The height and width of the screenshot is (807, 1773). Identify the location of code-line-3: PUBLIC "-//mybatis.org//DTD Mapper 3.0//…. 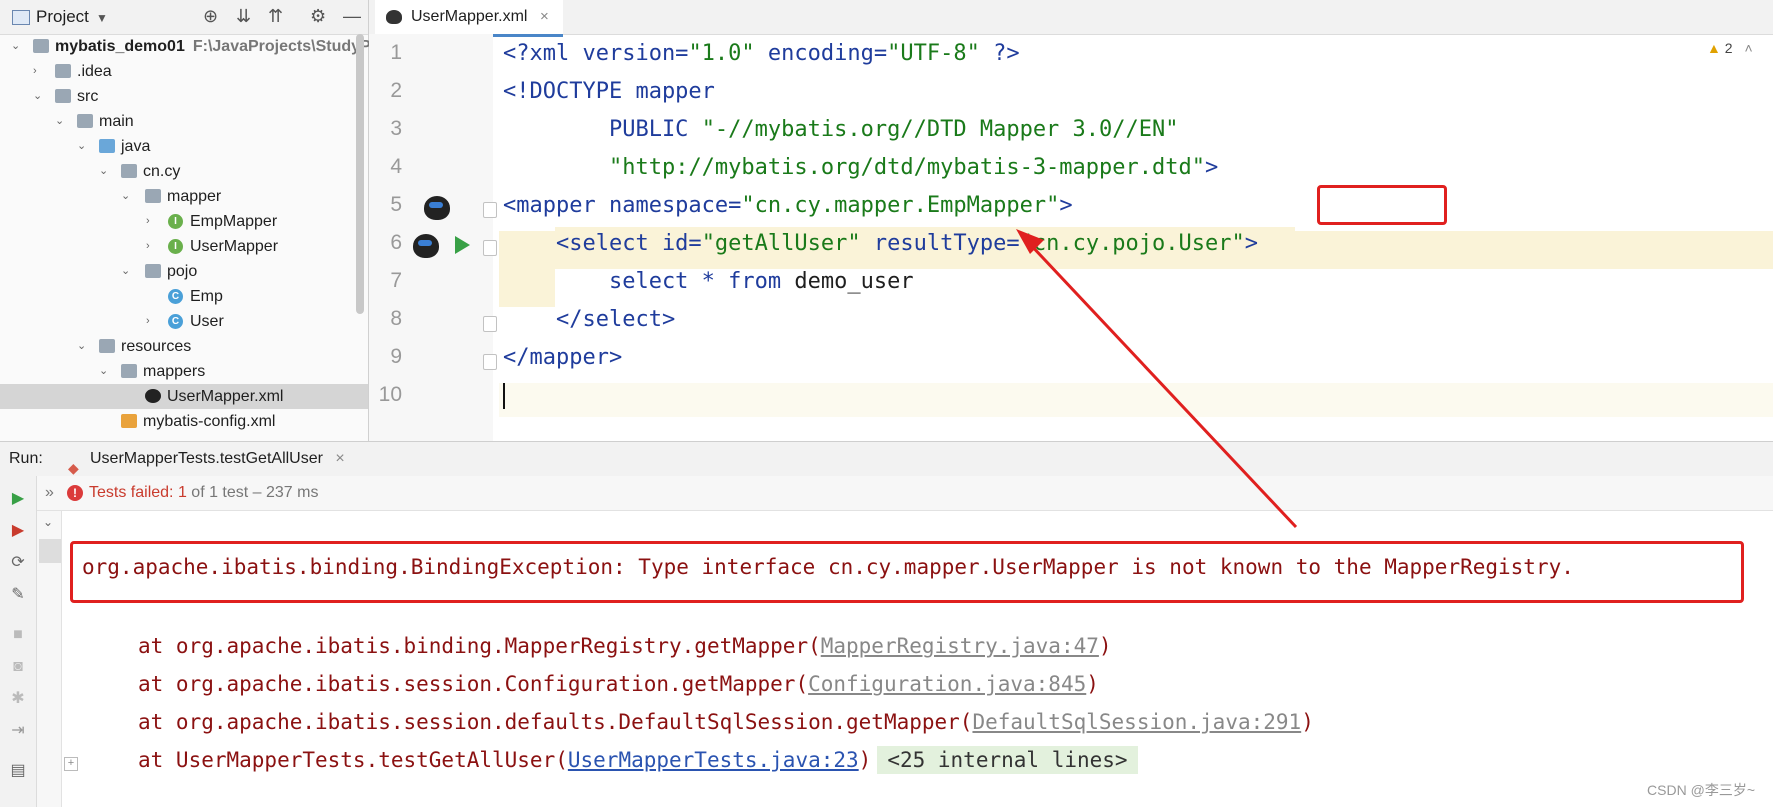
(841, 130).